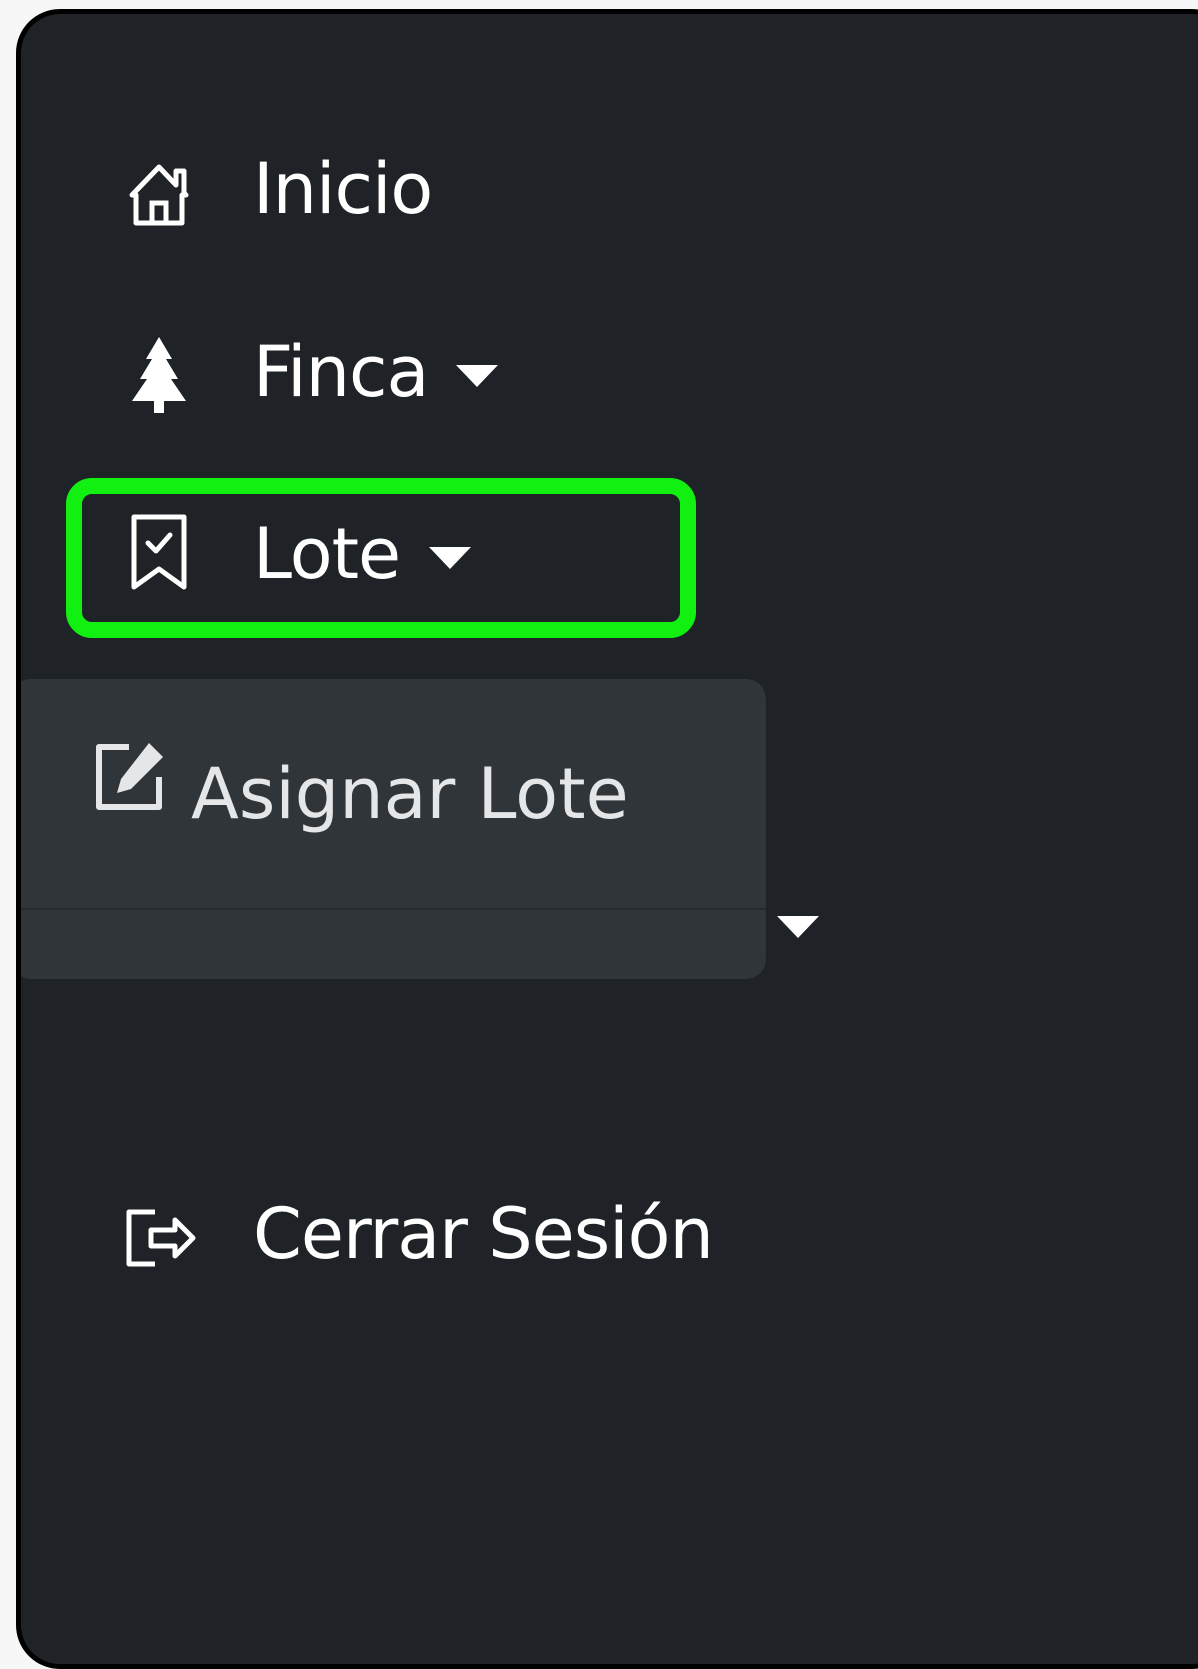 The height and width of the screenshot is (1669, 1198). What do you see at coordinates (327, 554) in the screenshot?
I see `sidebar-item-label: Lote` at bounding box center [327, 554].